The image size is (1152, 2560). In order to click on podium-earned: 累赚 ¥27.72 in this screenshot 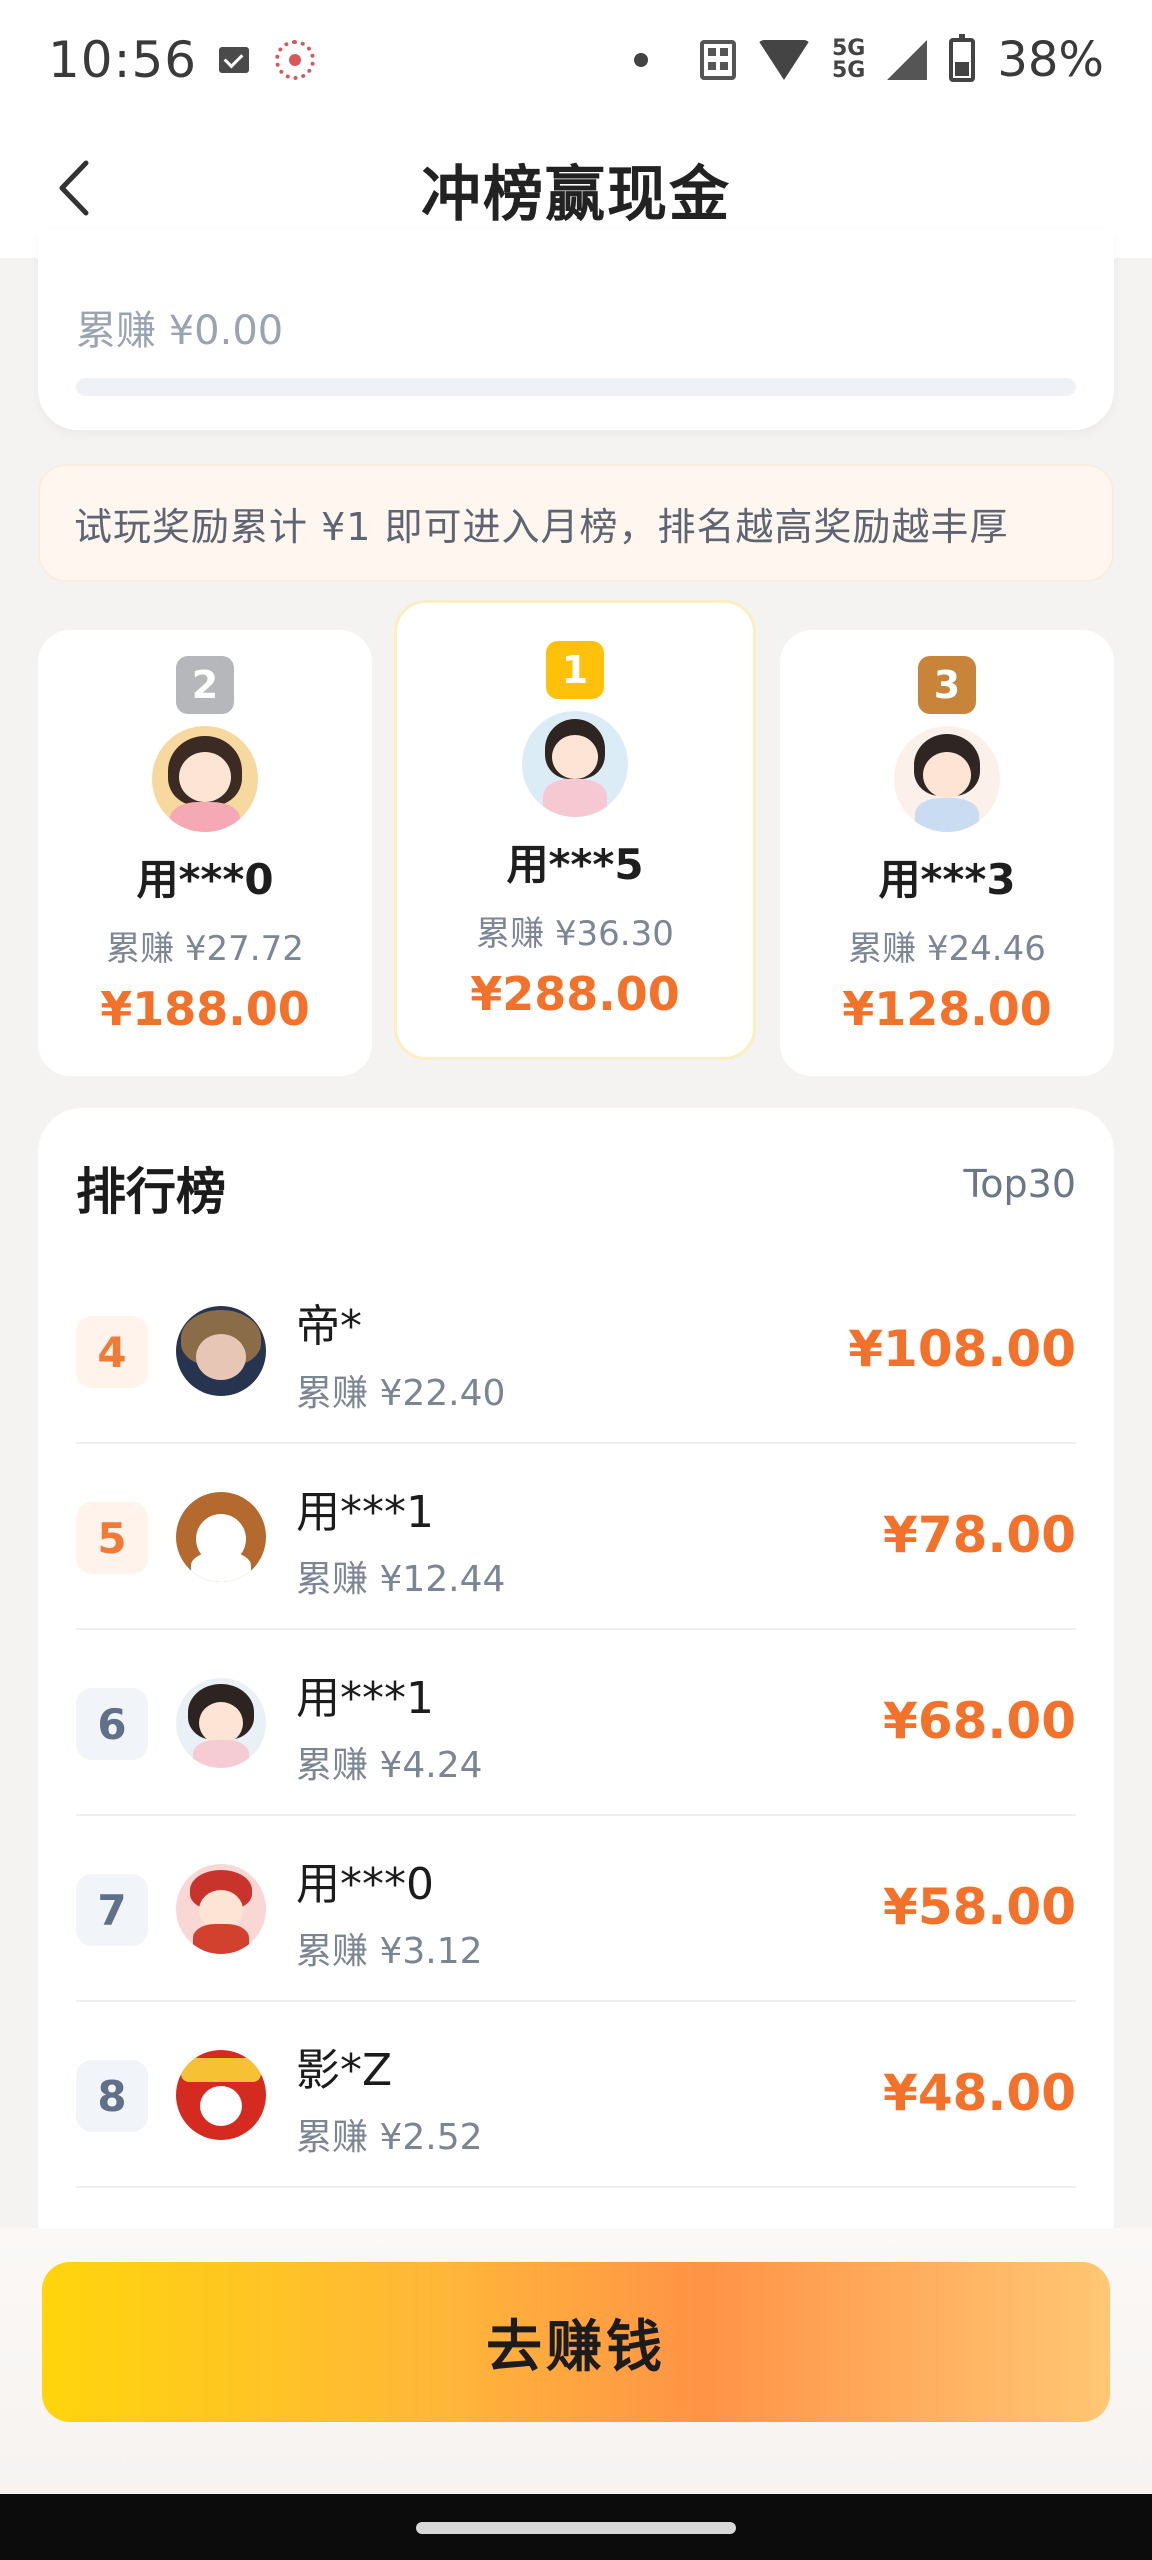, I will do `click(205, 949)`.